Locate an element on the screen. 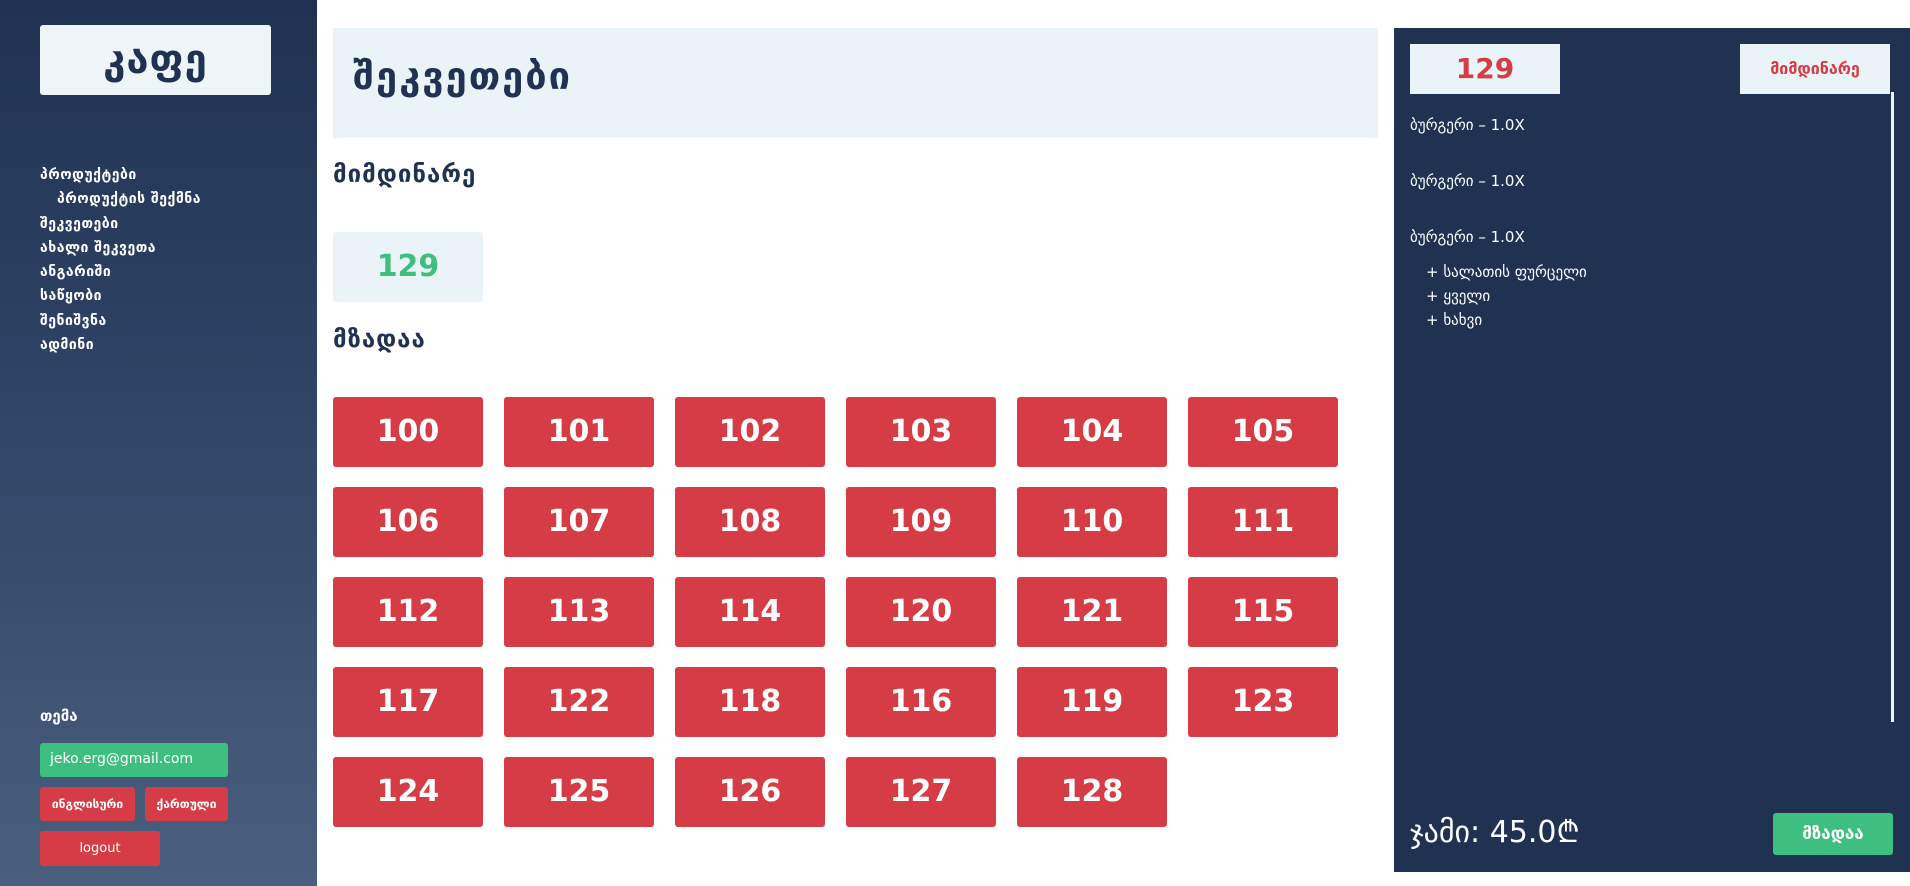  user-email-button: jeko.erg@gmail.com is located at coordinates (134, 760).